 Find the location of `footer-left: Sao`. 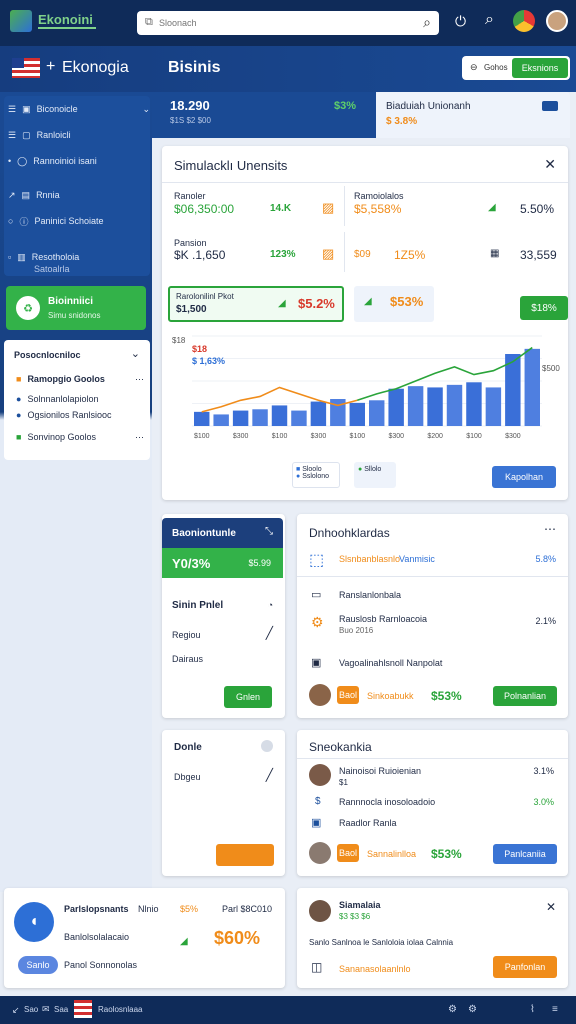

footer-left: Sao is located at coordinates (31, 1009).